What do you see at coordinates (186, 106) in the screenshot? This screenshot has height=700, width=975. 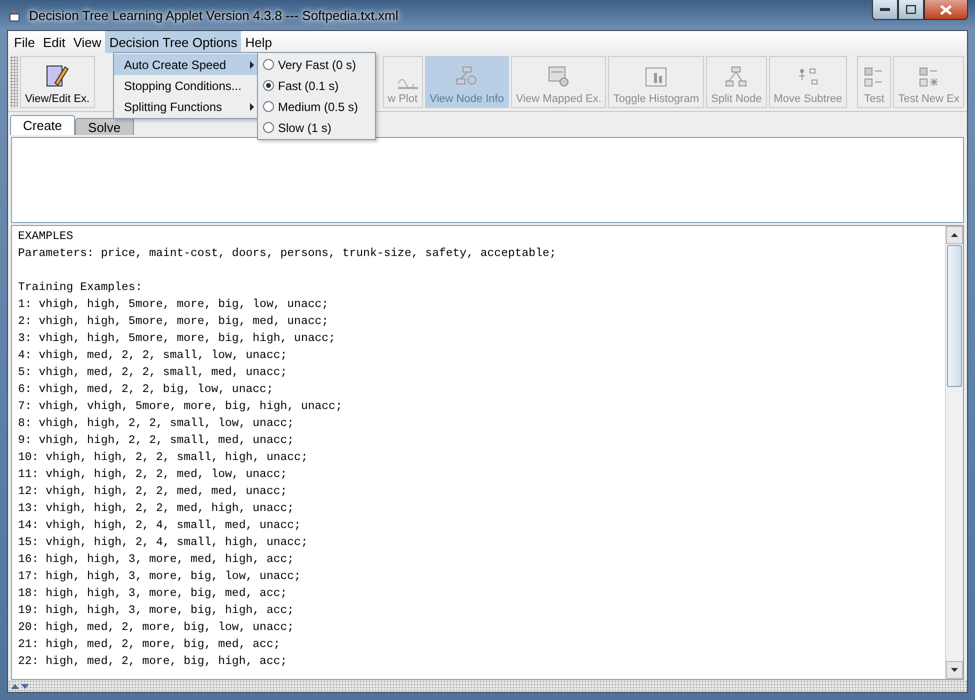 I see `menu-item: Splitting Functions` at bounding box center [186, 106].